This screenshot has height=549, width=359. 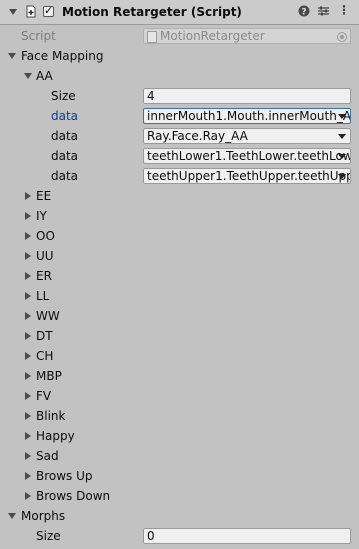 I want to click on group-foldout: UU, so click(x=179, y=256).